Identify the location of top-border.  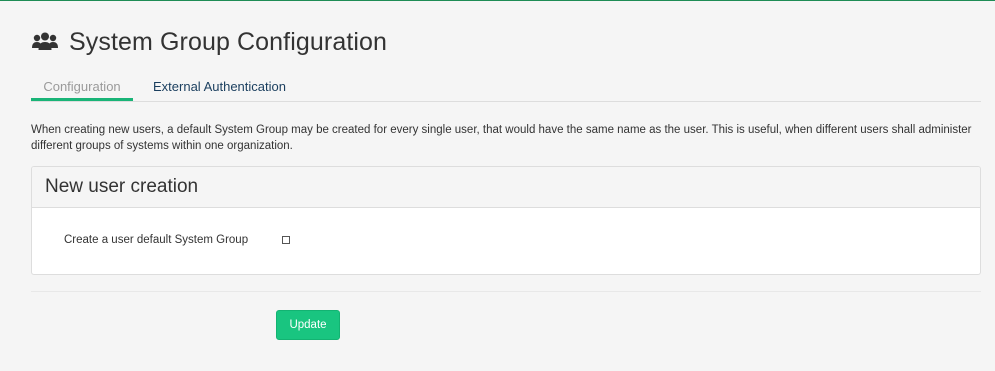
(497, 0).